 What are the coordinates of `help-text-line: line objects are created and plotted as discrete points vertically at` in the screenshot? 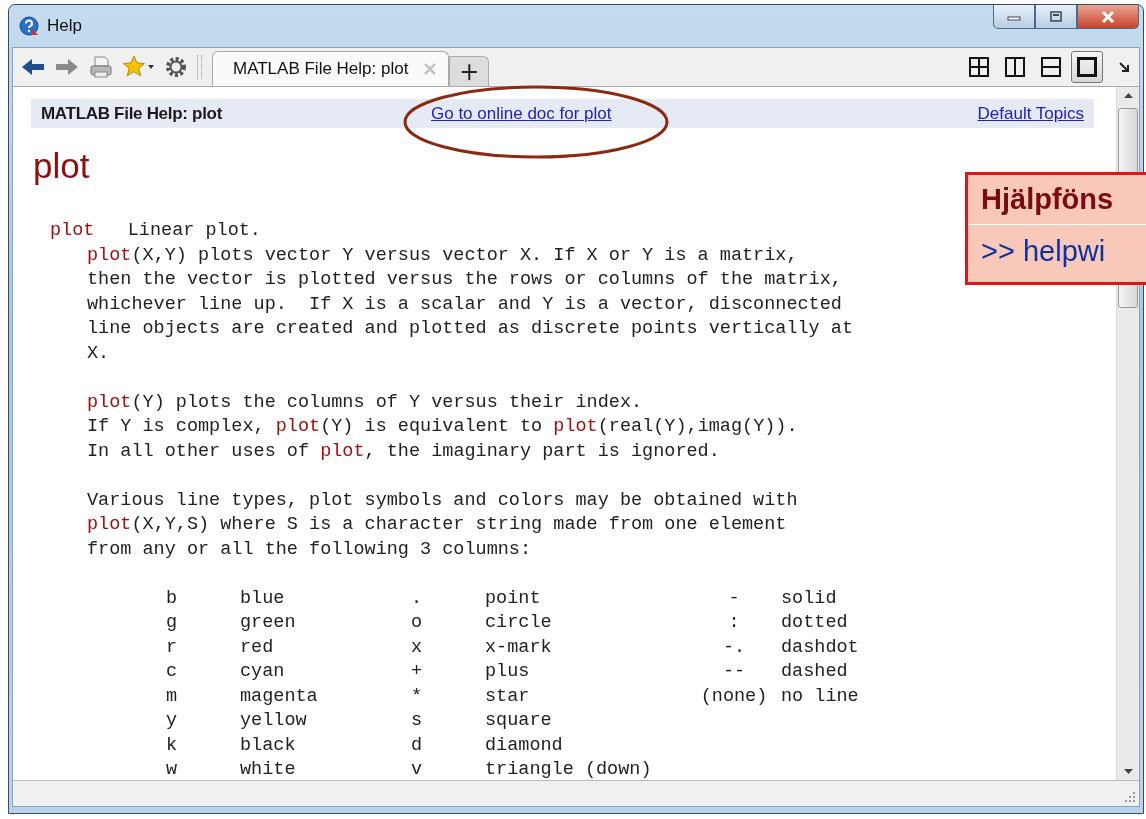 It's located at (470, 329).